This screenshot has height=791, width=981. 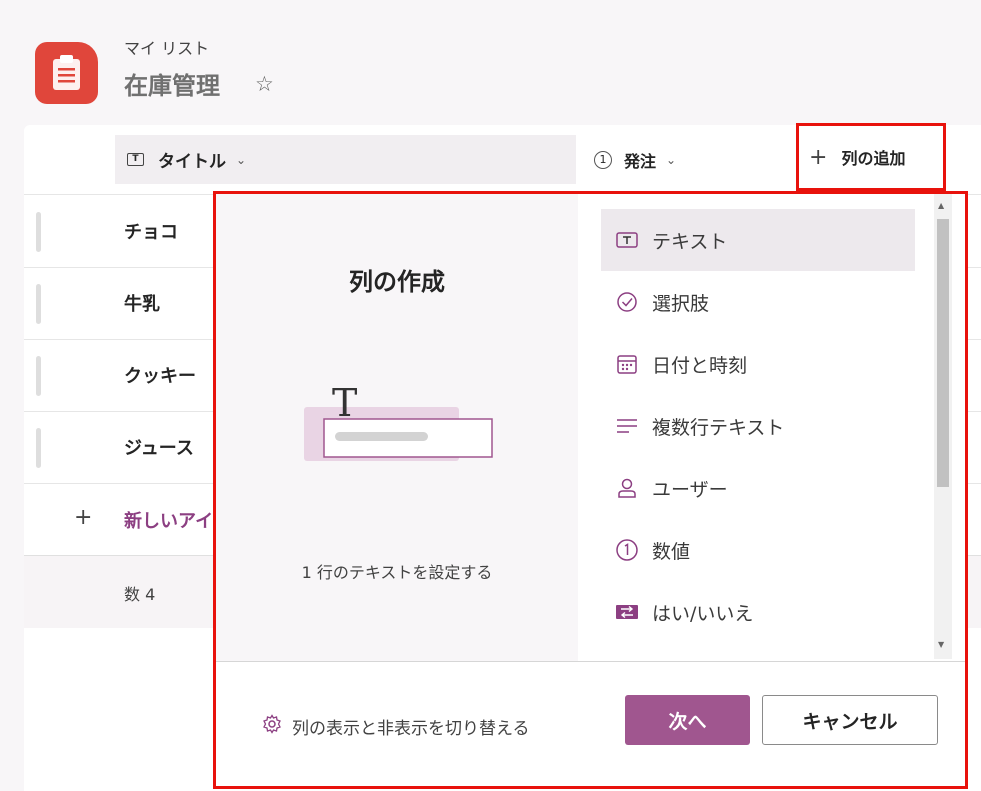 What do you see at coordinates (758, 364) in the screenshot?
I see `type-option-datetime: 日付と時刻` at bounding box center [758, 364].